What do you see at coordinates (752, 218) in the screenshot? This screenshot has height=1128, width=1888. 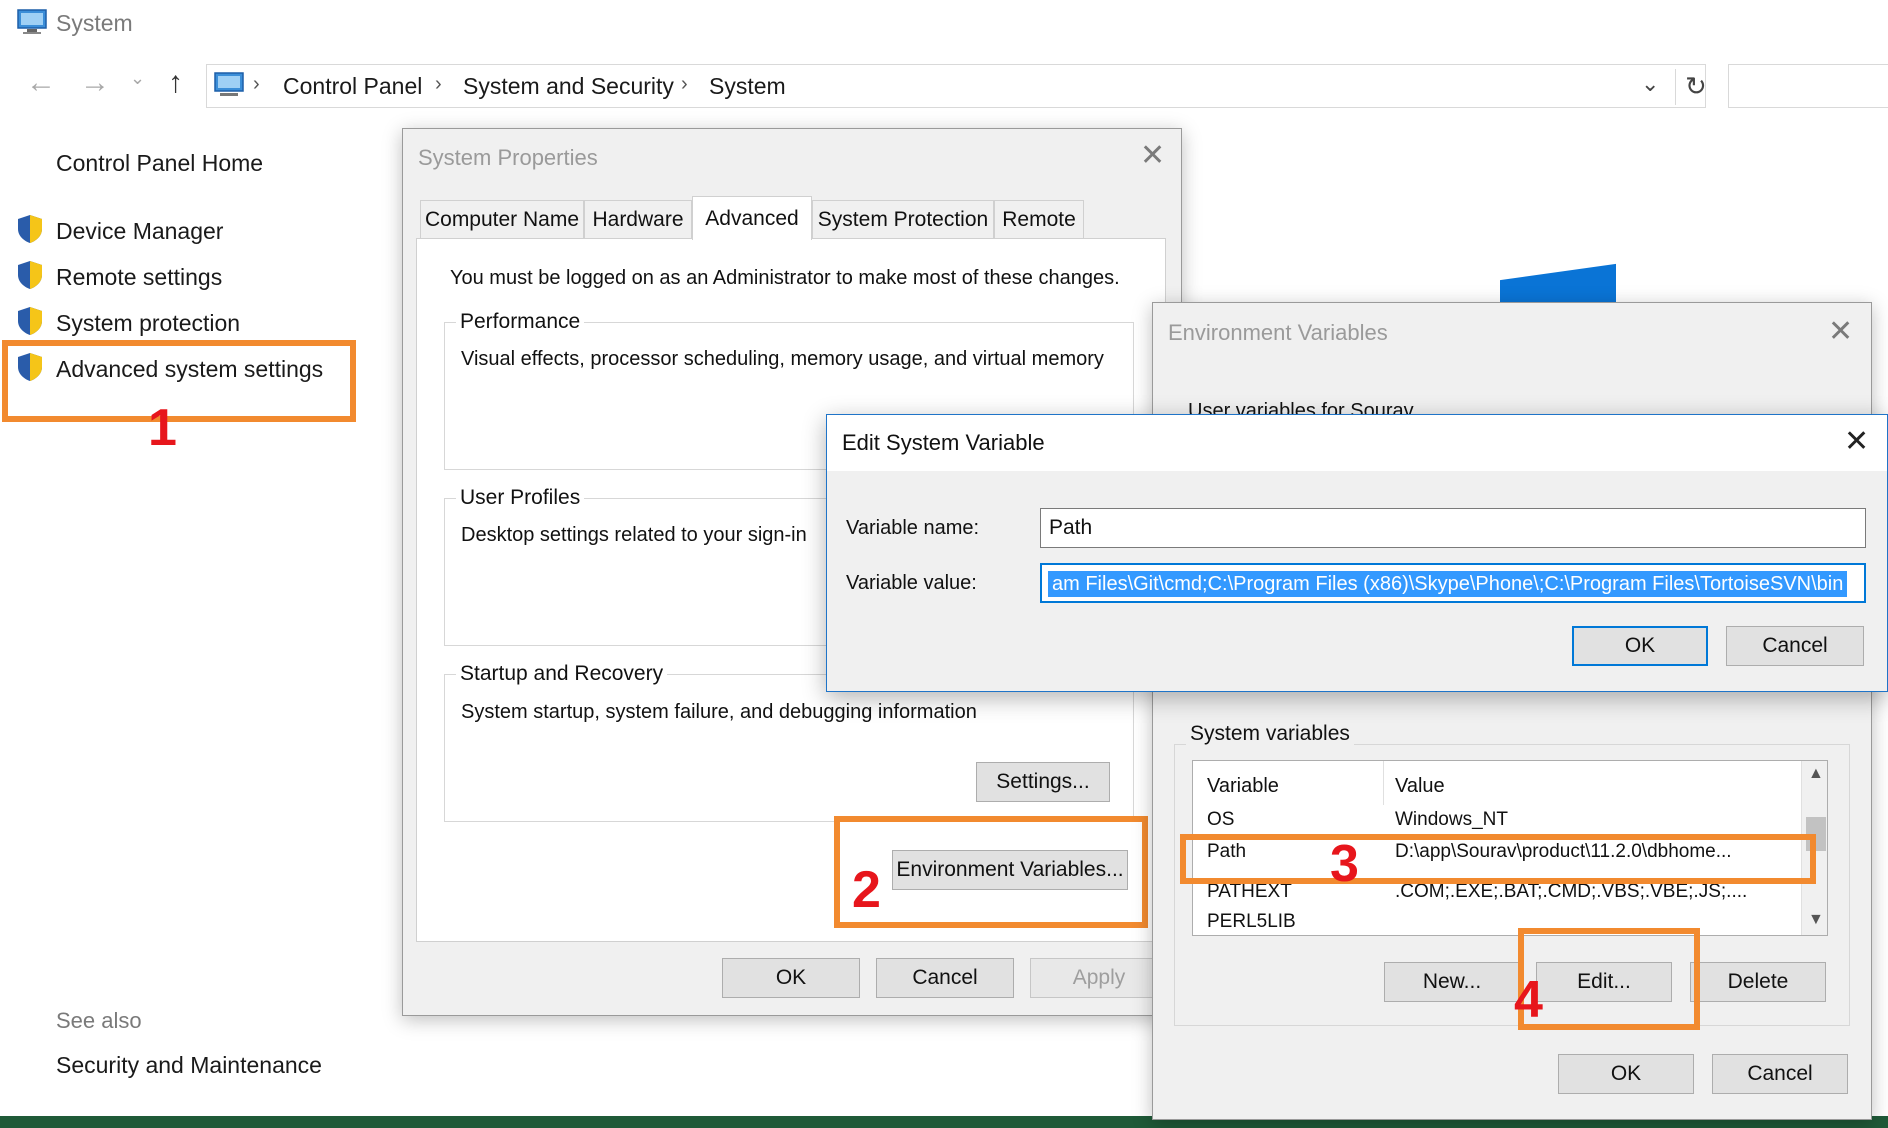 I see `tab-advanced: Advanced` at bounding box center [752, 218].